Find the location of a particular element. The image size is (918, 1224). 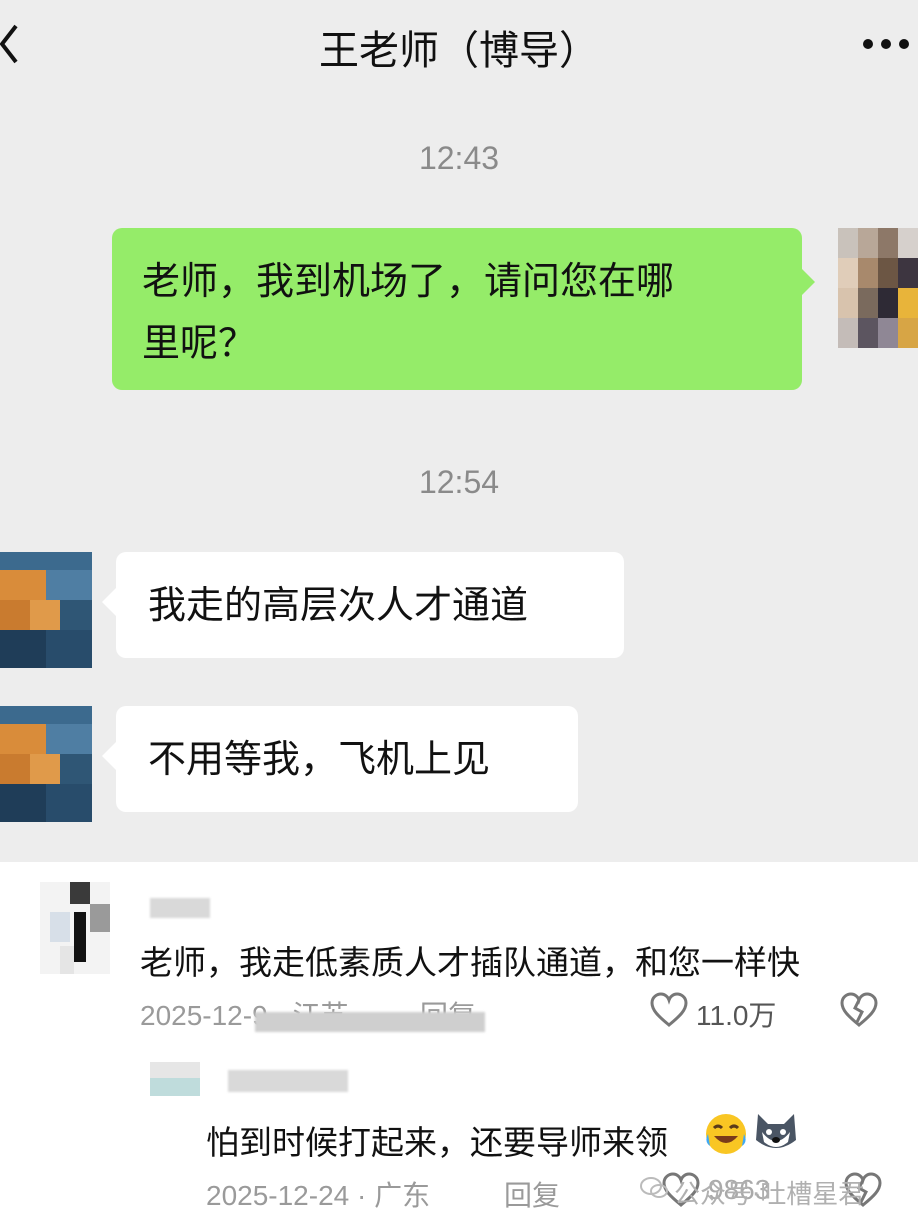

received-message-bubble: 不用等我，飞机上见 is located at coordinates (347, 759).